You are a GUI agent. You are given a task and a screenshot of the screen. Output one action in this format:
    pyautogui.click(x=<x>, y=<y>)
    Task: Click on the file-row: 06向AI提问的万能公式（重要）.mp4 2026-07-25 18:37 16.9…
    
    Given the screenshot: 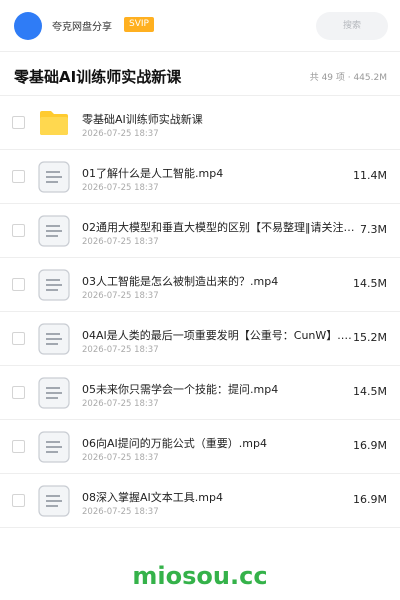 What is the action you would take?
    pyautogui.click(x=200, y=447)
    